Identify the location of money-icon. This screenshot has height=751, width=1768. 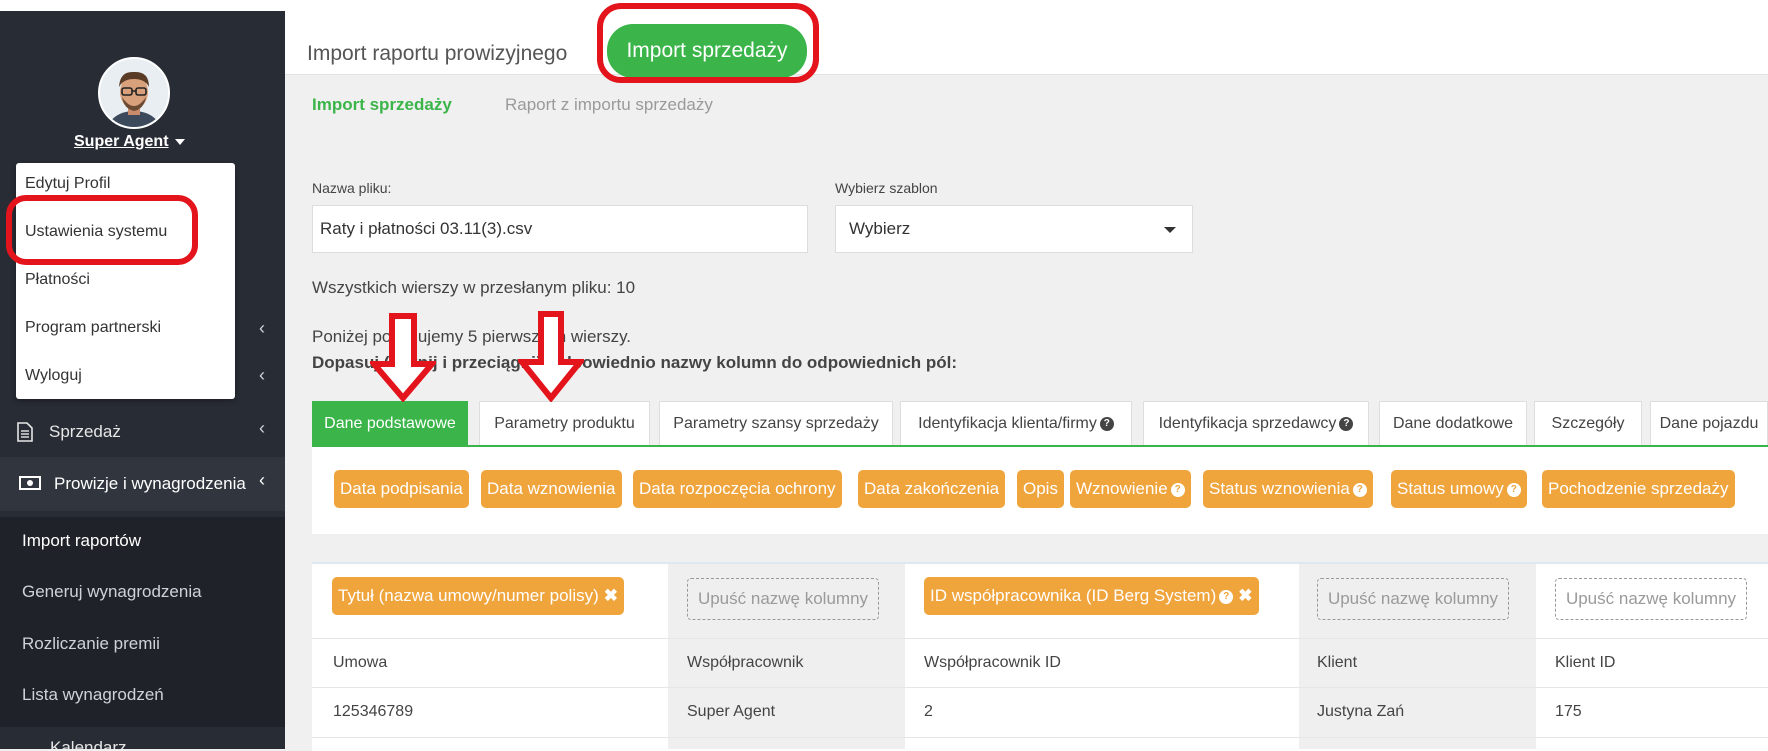
(30, 483).